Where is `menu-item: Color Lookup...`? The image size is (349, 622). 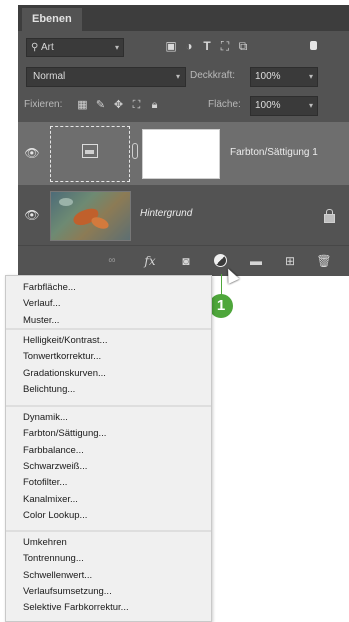
menu-item: Color Lookup... is located at coordinates (55, 515).